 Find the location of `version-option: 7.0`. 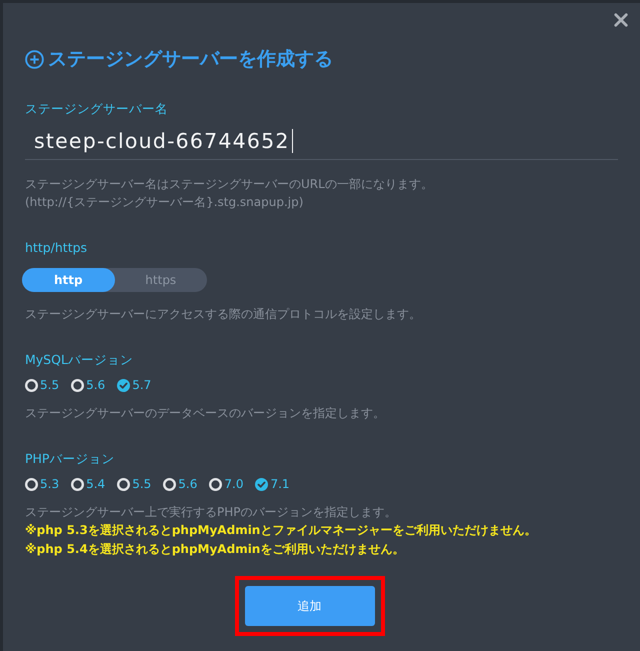

version-option: 7.0 is located at coordinates (234, 484).